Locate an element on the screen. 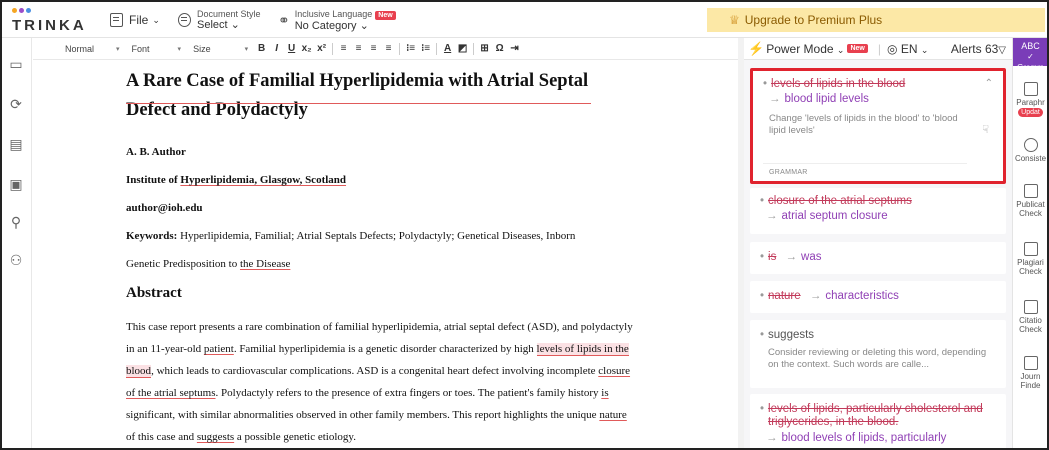  refresh-icon: ⟳ is located at coordinates (16, 104).